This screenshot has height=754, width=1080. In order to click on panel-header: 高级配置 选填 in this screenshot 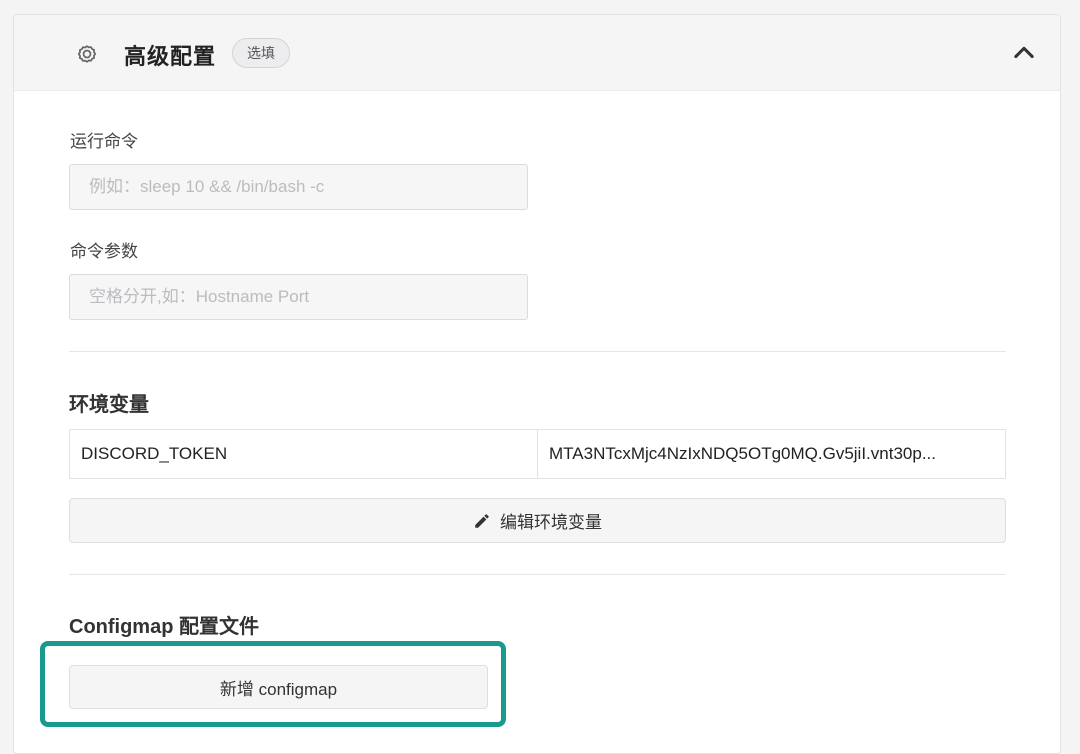, I will do `click(537, 53)`.